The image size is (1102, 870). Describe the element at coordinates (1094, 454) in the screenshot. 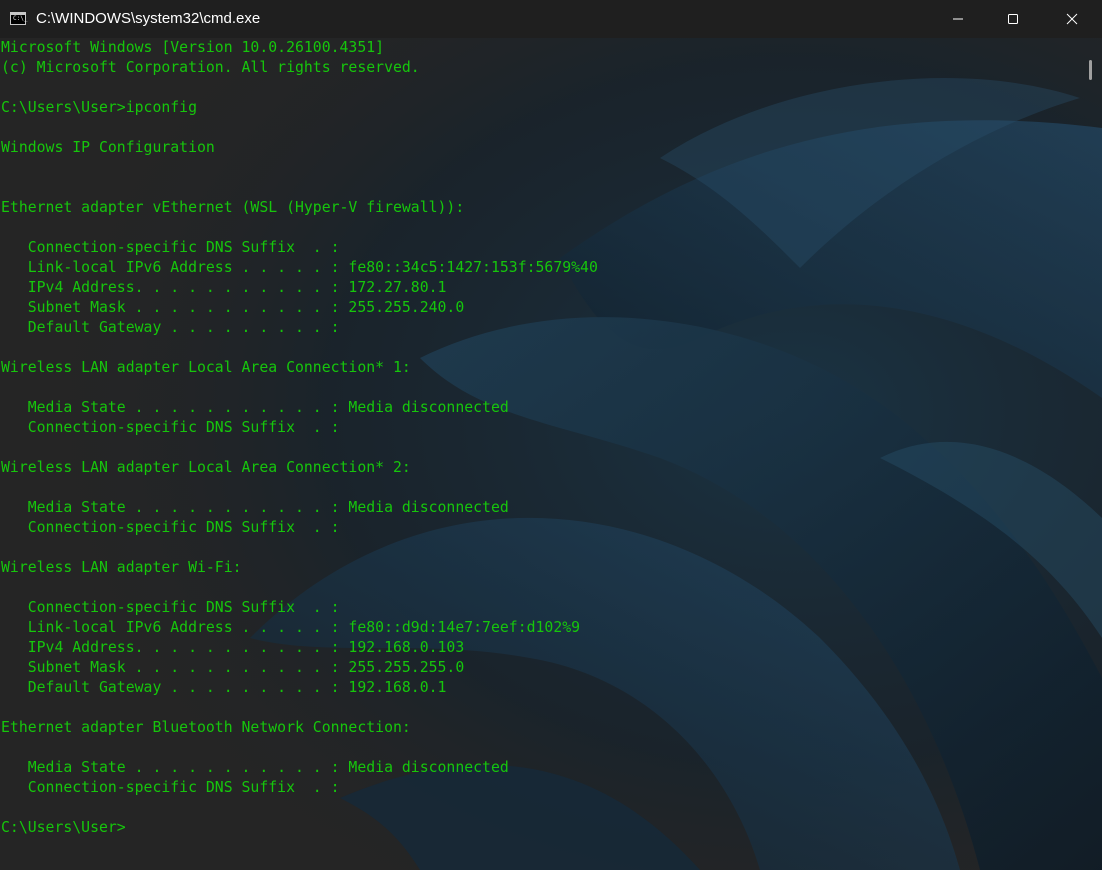

I see `vertical-scrollbar` at that location.